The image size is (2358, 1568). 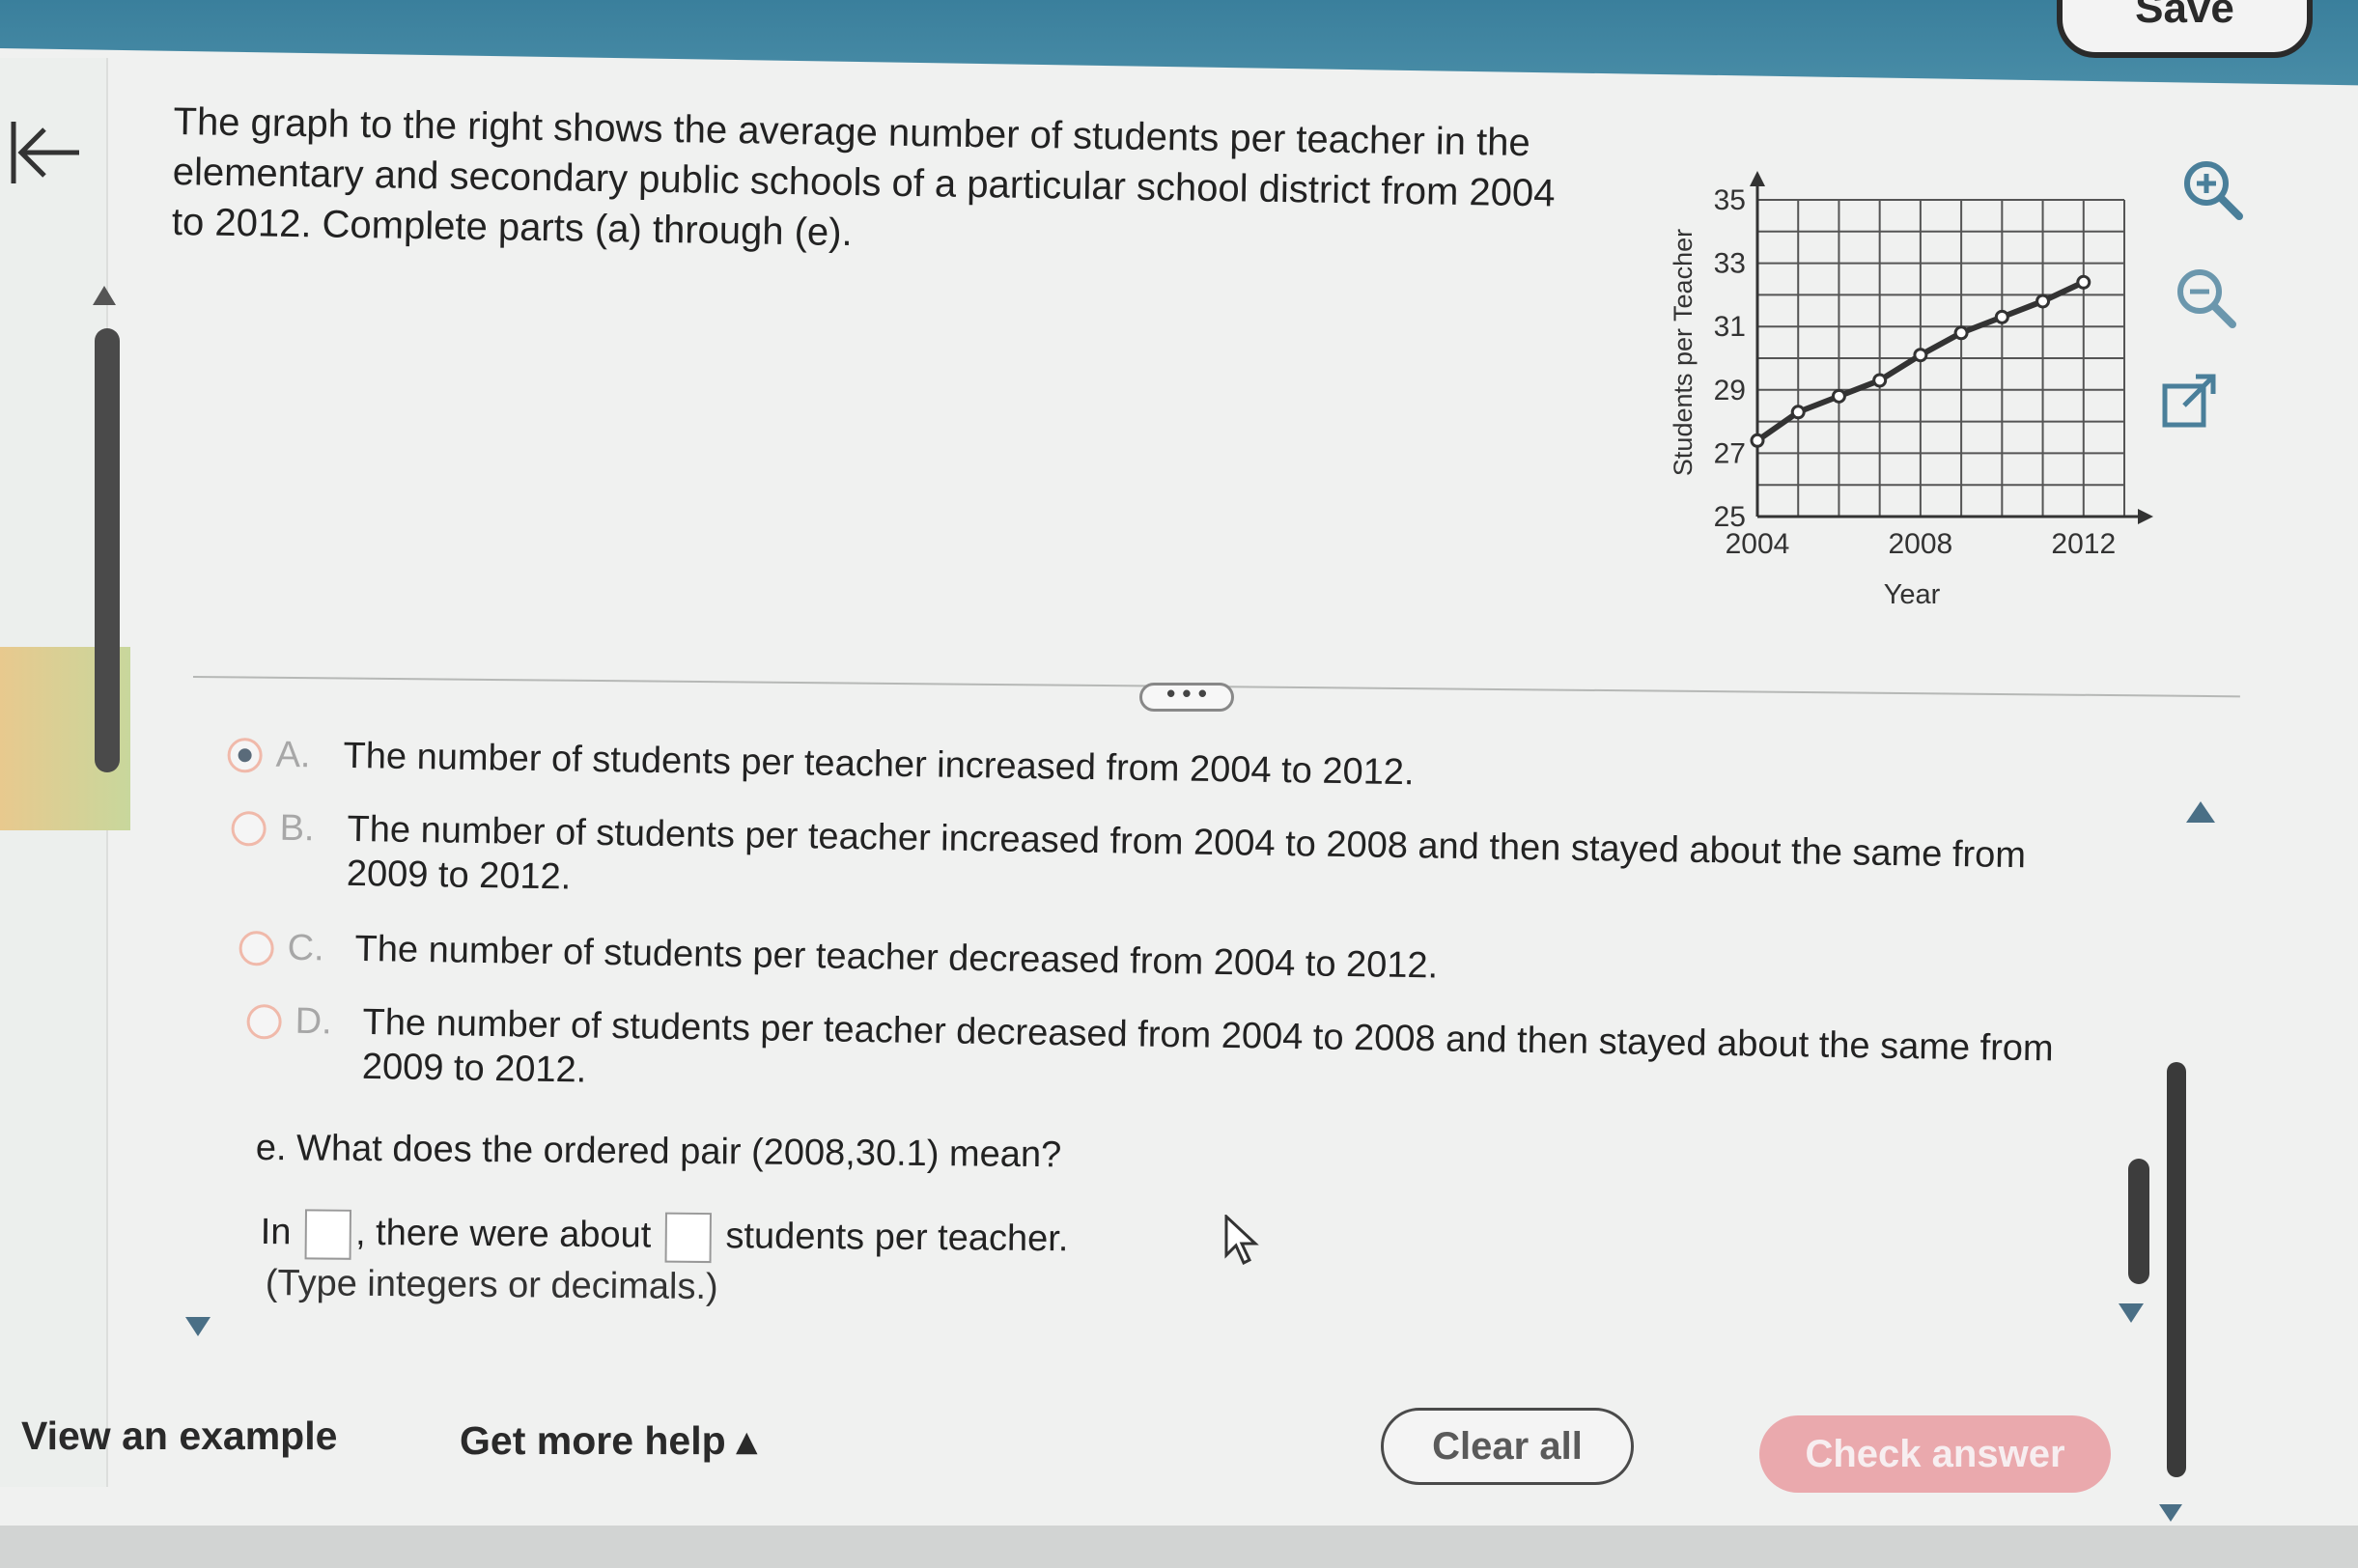 What do you see at coordinates (688, 1238) in the screenshot?
I see `students-answer-input` at bounding box center [688, 1238].